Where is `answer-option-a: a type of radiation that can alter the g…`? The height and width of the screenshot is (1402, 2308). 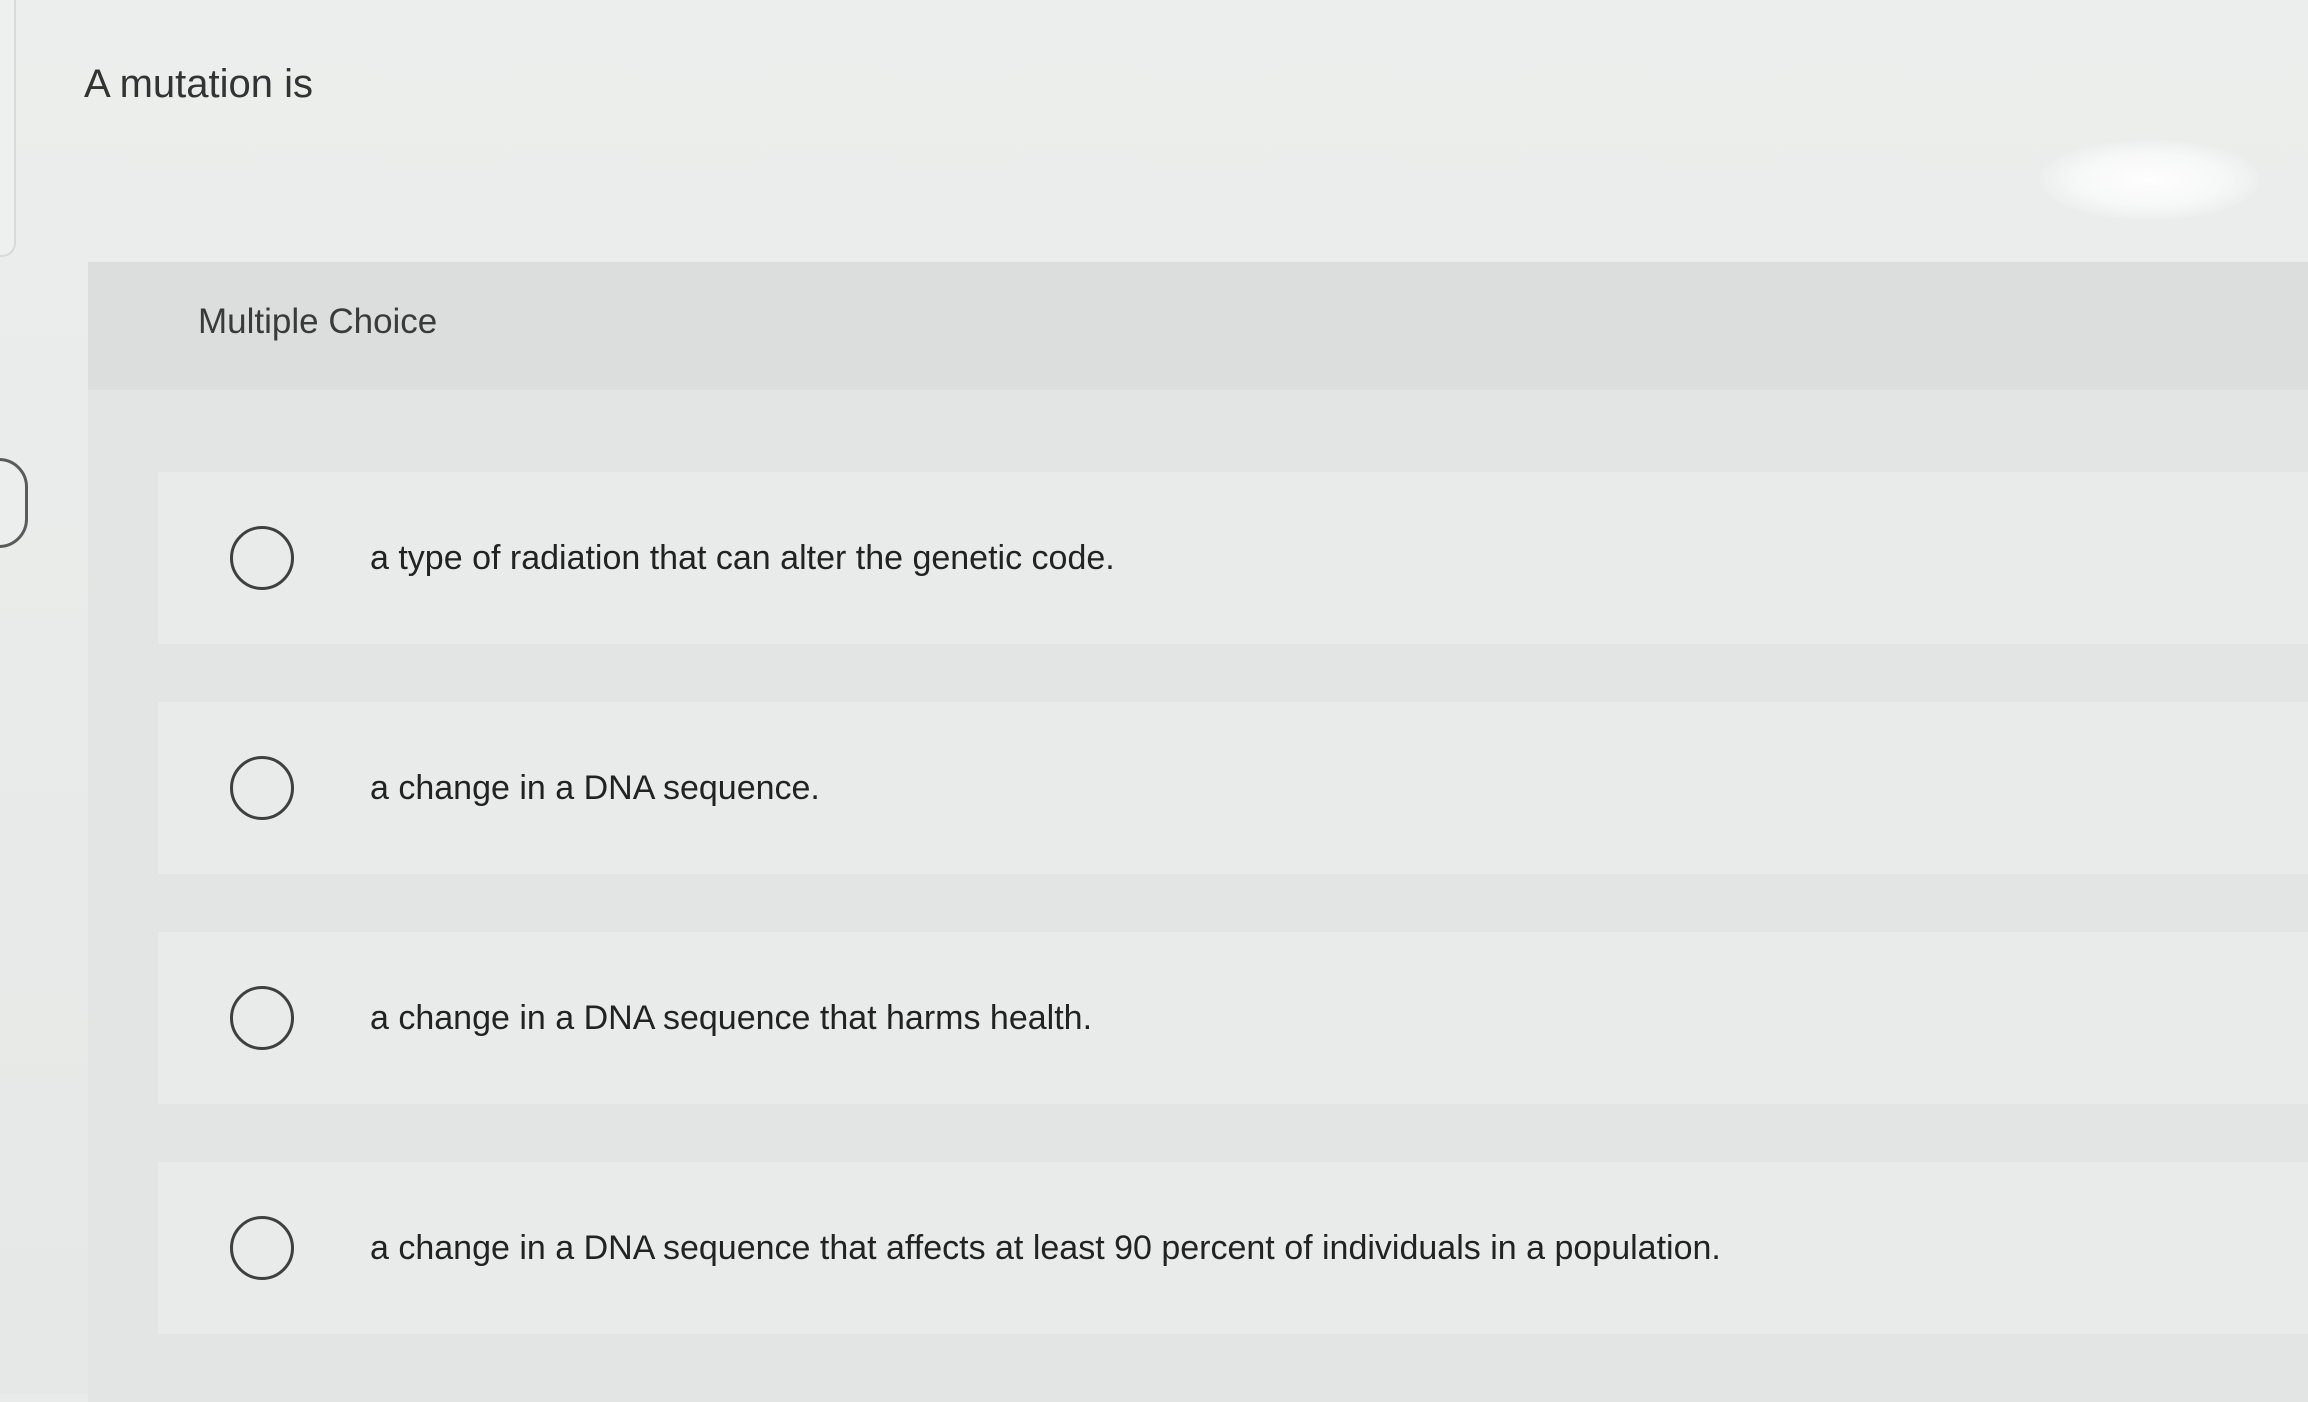
answer-option-a: a type of radiation that can alter the g… is located at coordinates (1233, 558).